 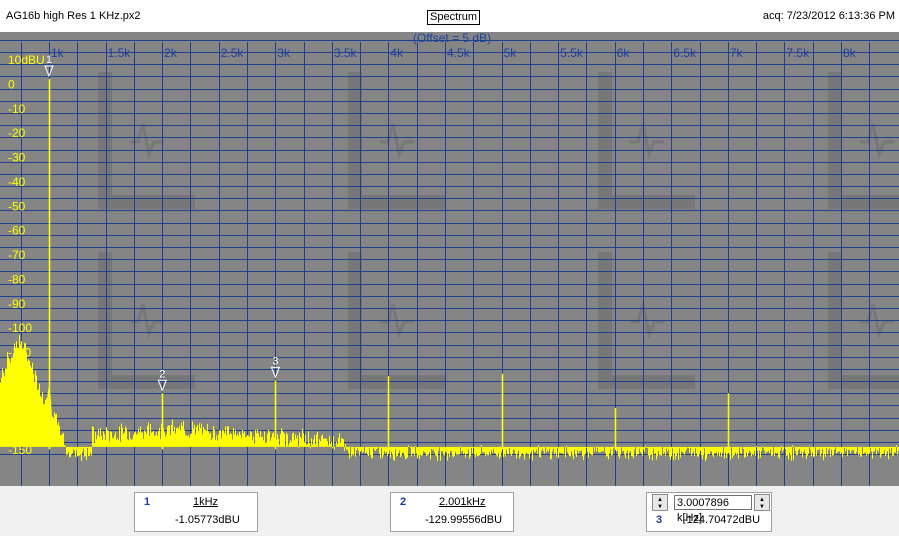 What do you see at coordinates (737, 53) in the screenshot?
I see `x-tick-label: 7k` at bounding box center [737, 53].